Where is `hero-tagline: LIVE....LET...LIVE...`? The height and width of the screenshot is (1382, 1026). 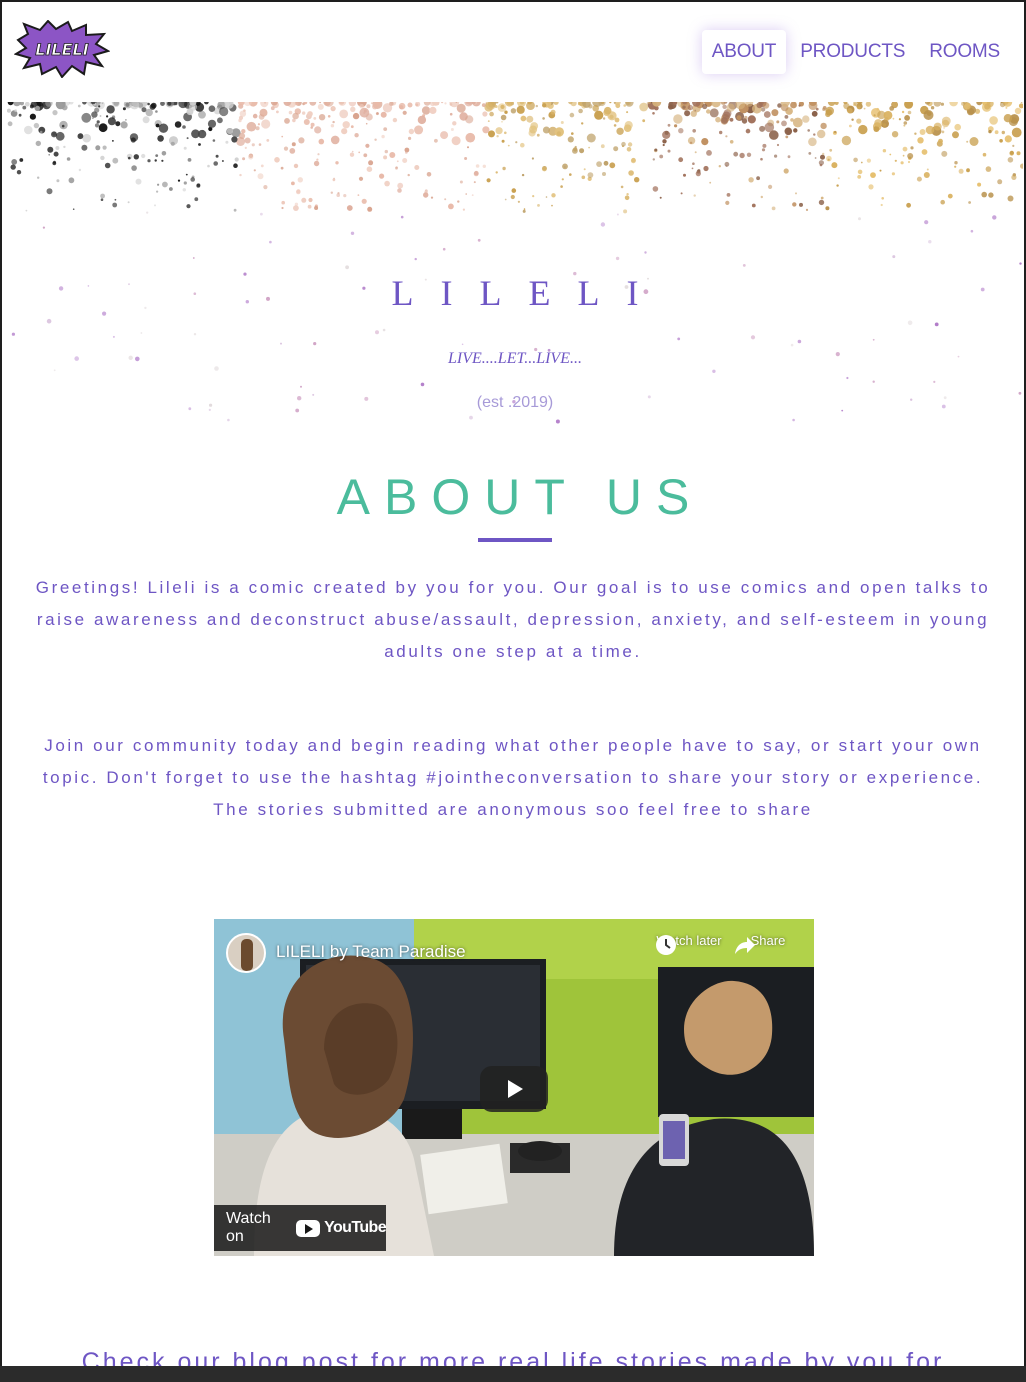 hero-tagline: LIVE....LET...LIVE... is located at coordinates (515, 358).